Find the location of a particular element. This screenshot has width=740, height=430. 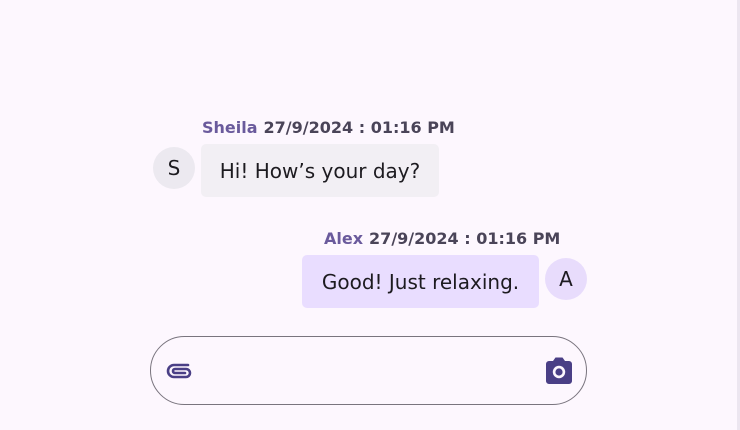

avatar: S is located at coordinates (174, 168).